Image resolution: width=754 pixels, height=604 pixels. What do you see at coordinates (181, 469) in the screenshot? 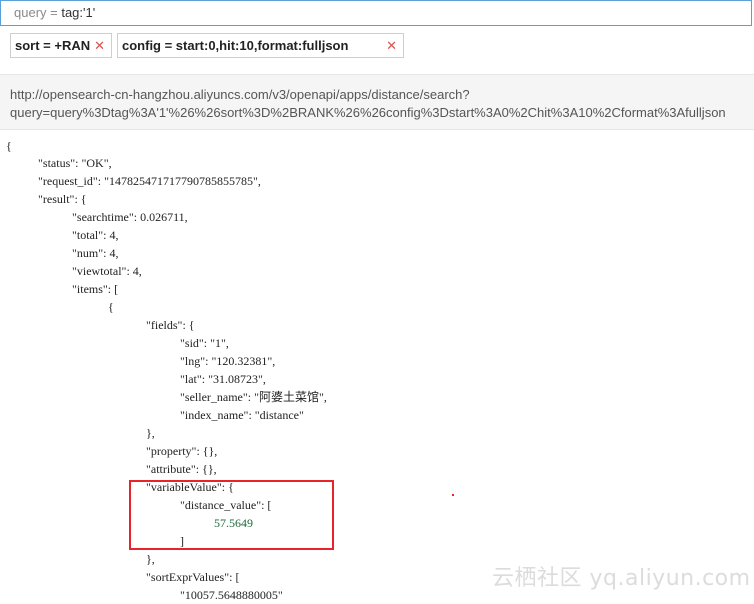
I see `json-line: "attribute": {},` at bounding box center [181, 469].